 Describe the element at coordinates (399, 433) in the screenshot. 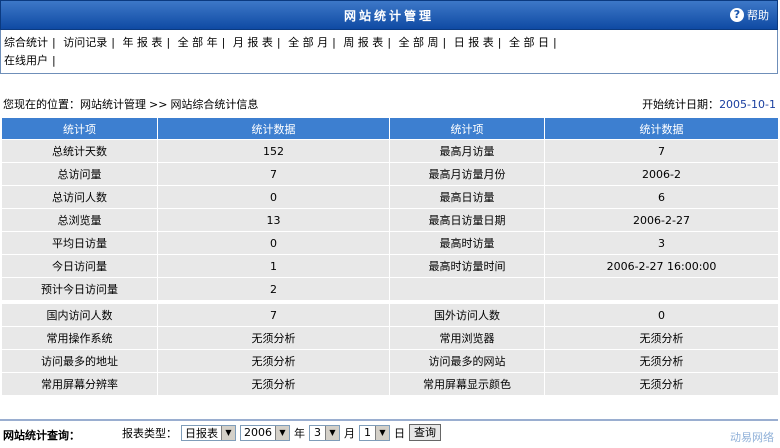

I see `day-unit: 日` at that location.